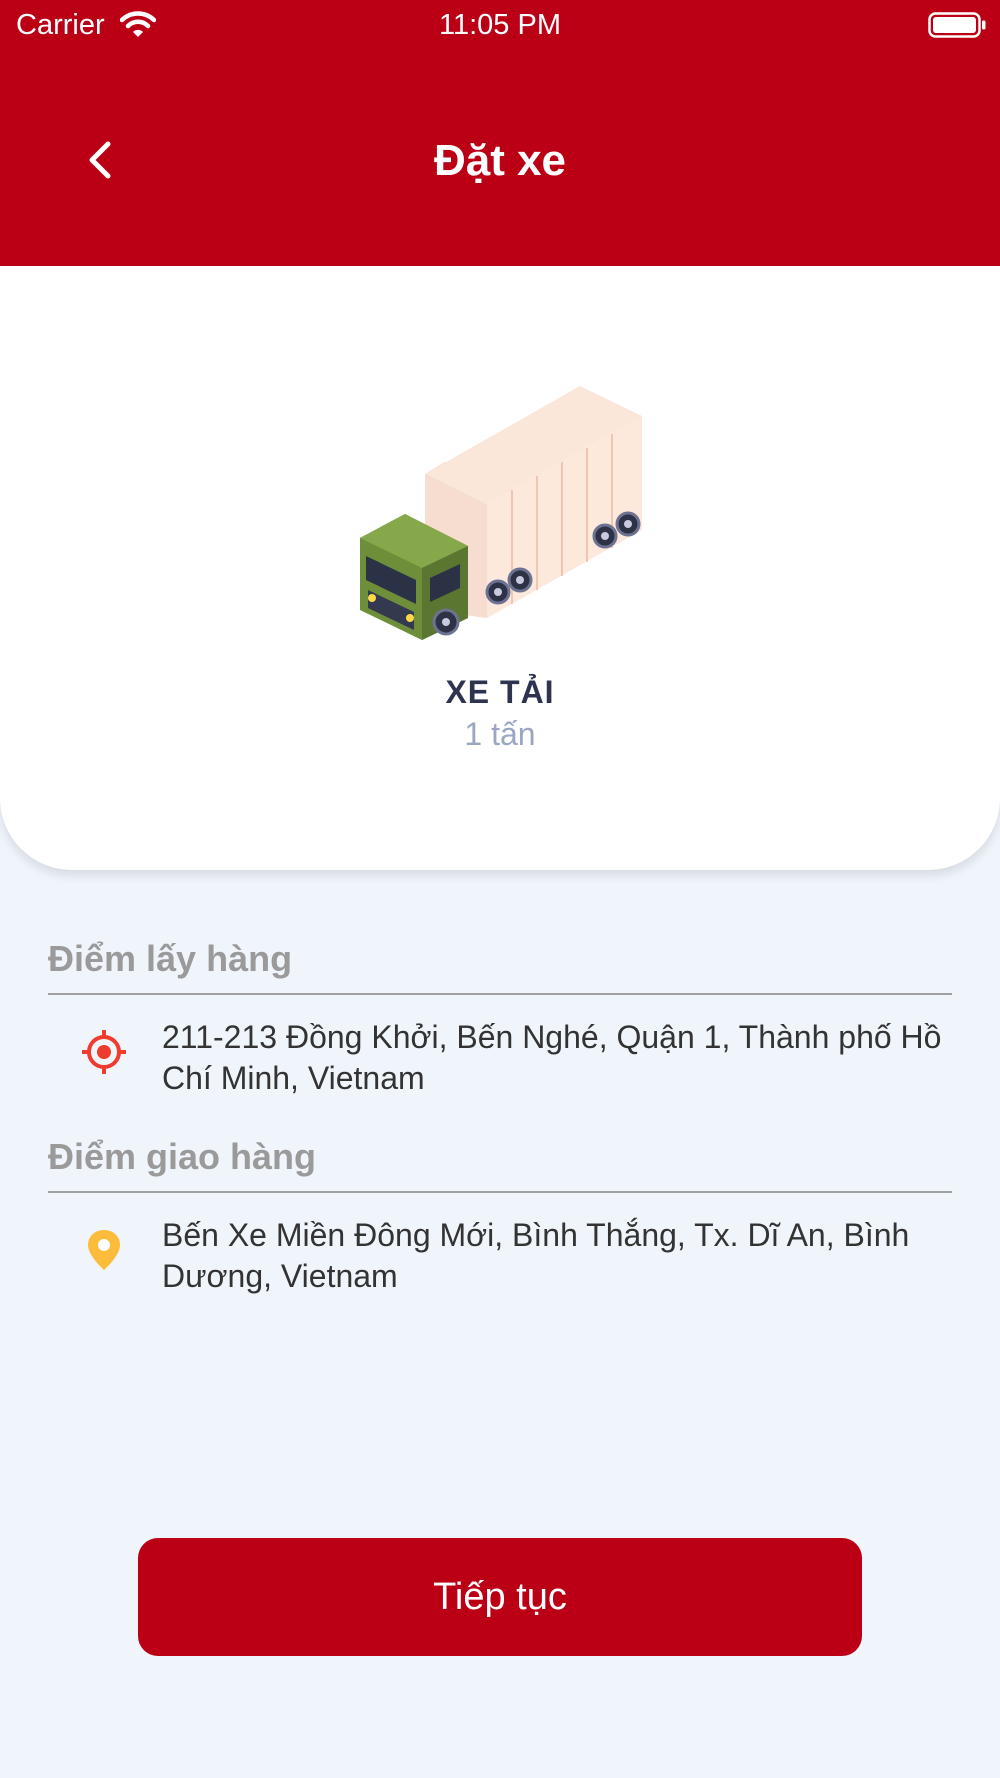 The width and height of the screenshot is (1000, 1778). What do you see at coordinates (500, 1597) in the screenshot?
I see `continue-button: Tiếp tục` at bounding box center [500, 1597].